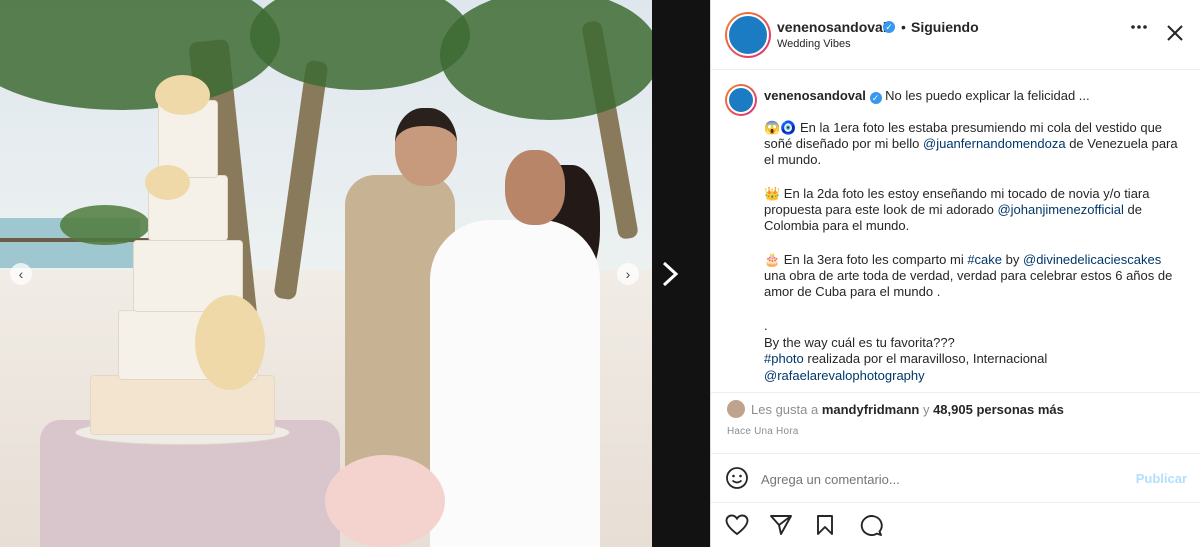 The width and height of the screenshot is (1200, 547). Describe the element at coordinates (628, 274) in the screenshot. I see `chevron-right-icon: ›` at that location.